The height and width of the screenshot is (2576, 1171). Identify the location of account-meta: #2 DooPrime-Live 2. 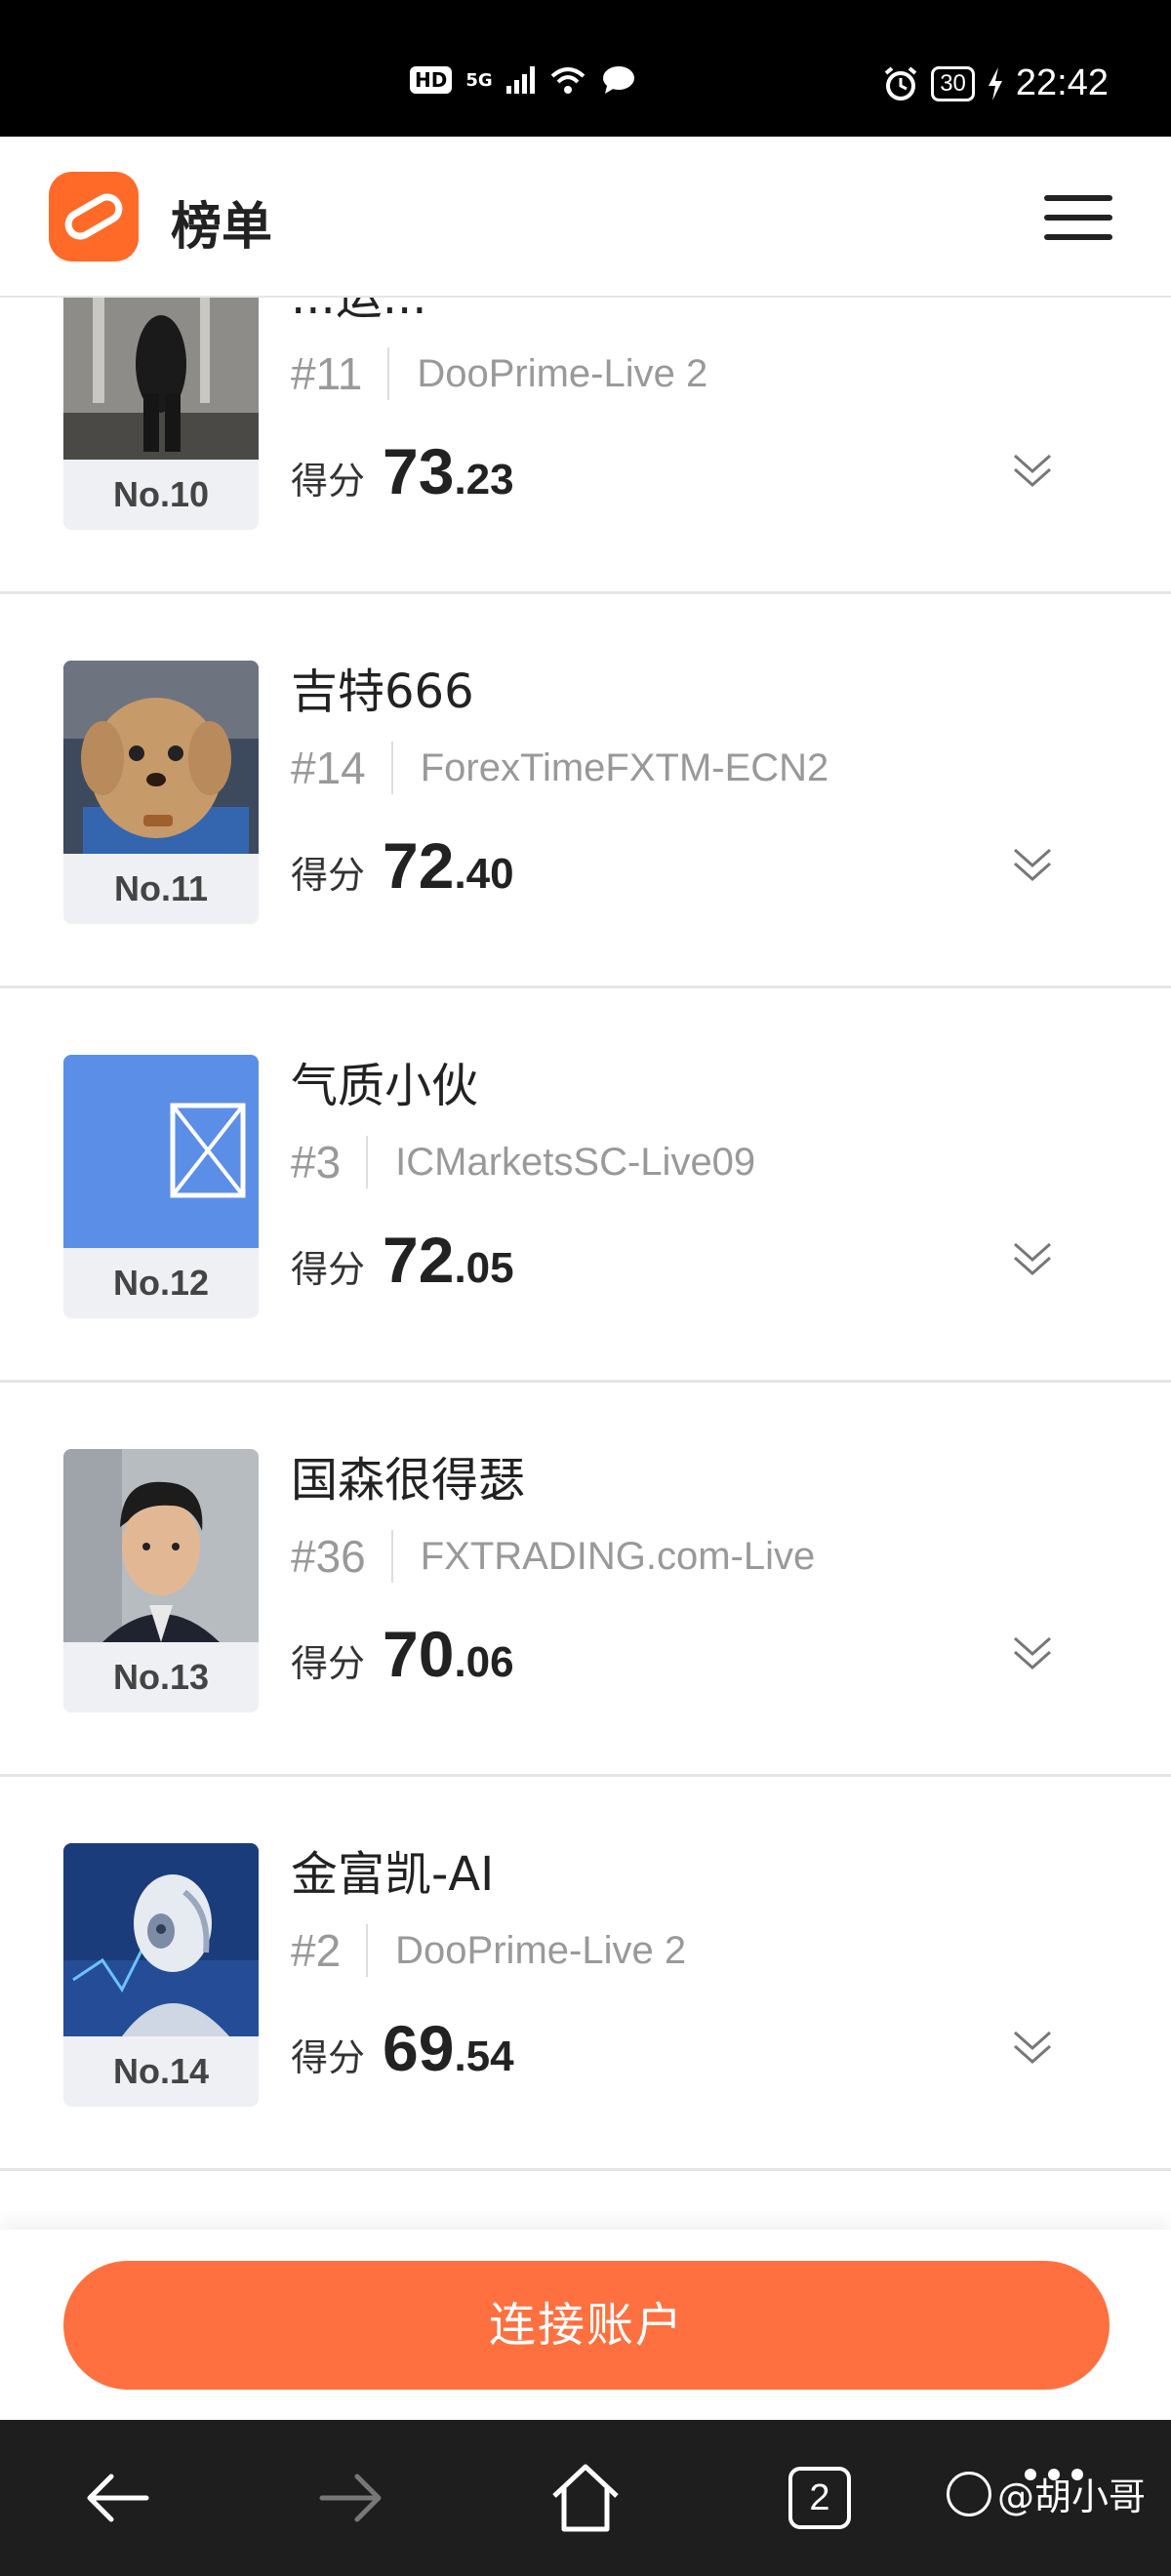
(488, 1950).